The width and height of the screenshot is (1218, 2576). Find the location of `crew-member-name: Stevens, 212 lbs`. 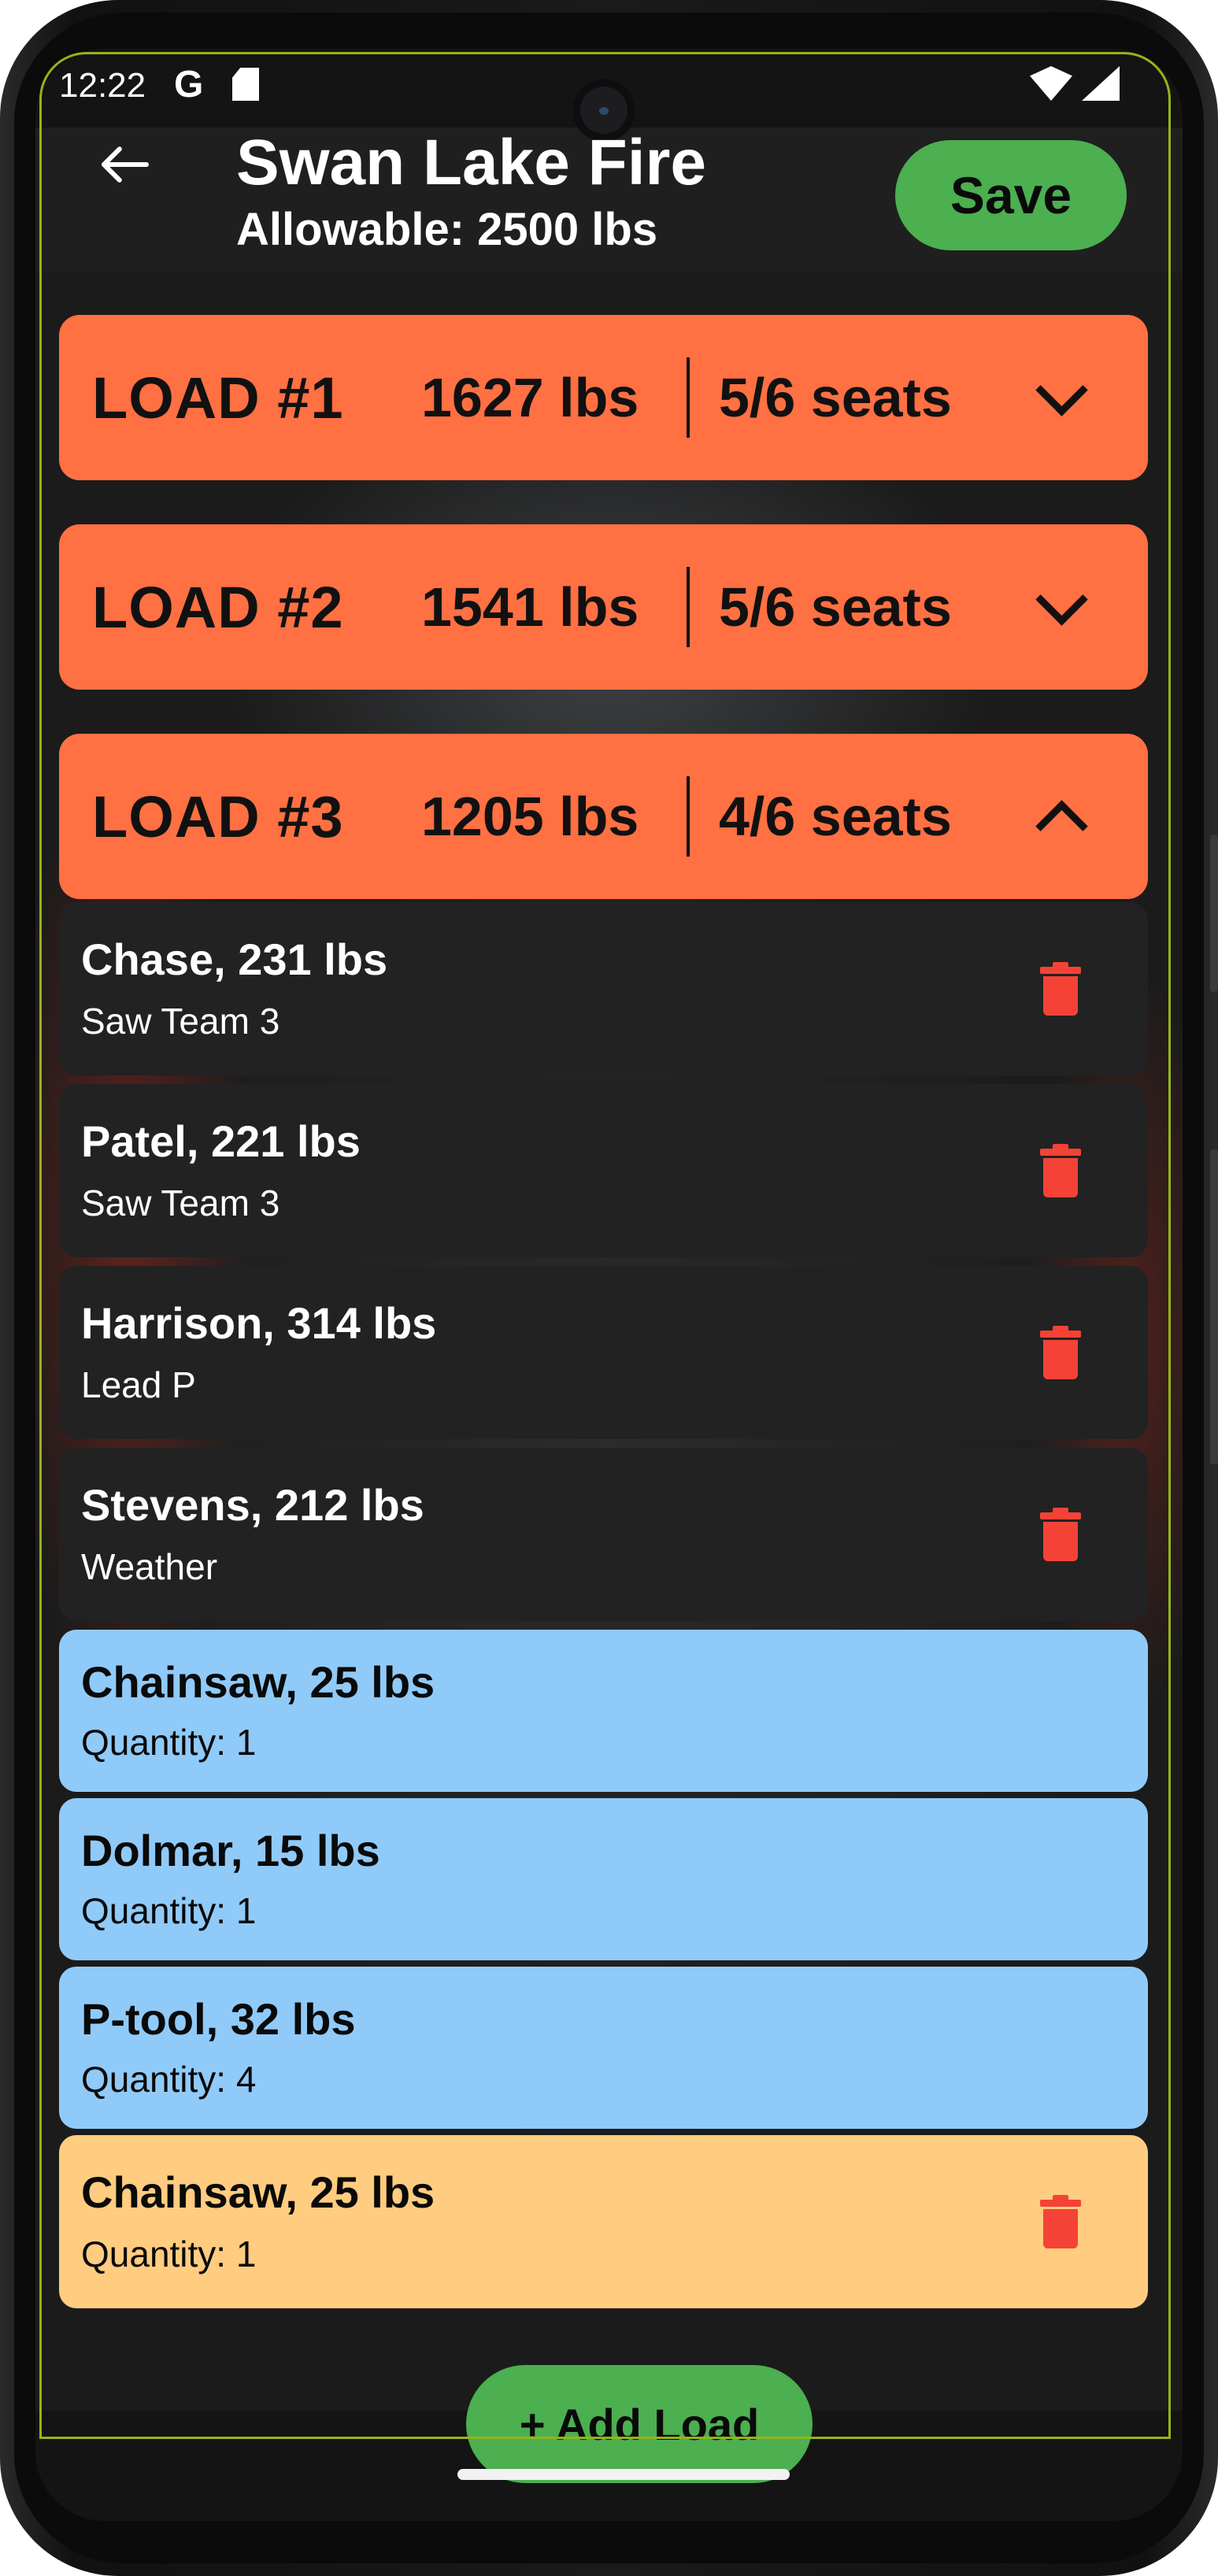

crew-member-name: Stevens, 212 lbs is located at coordinates (252, 1505).